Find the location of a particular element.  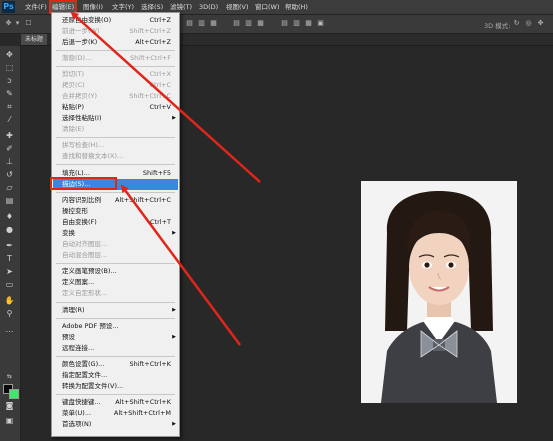

arrow-to-stroke-item is located at coordinates (181, 265).